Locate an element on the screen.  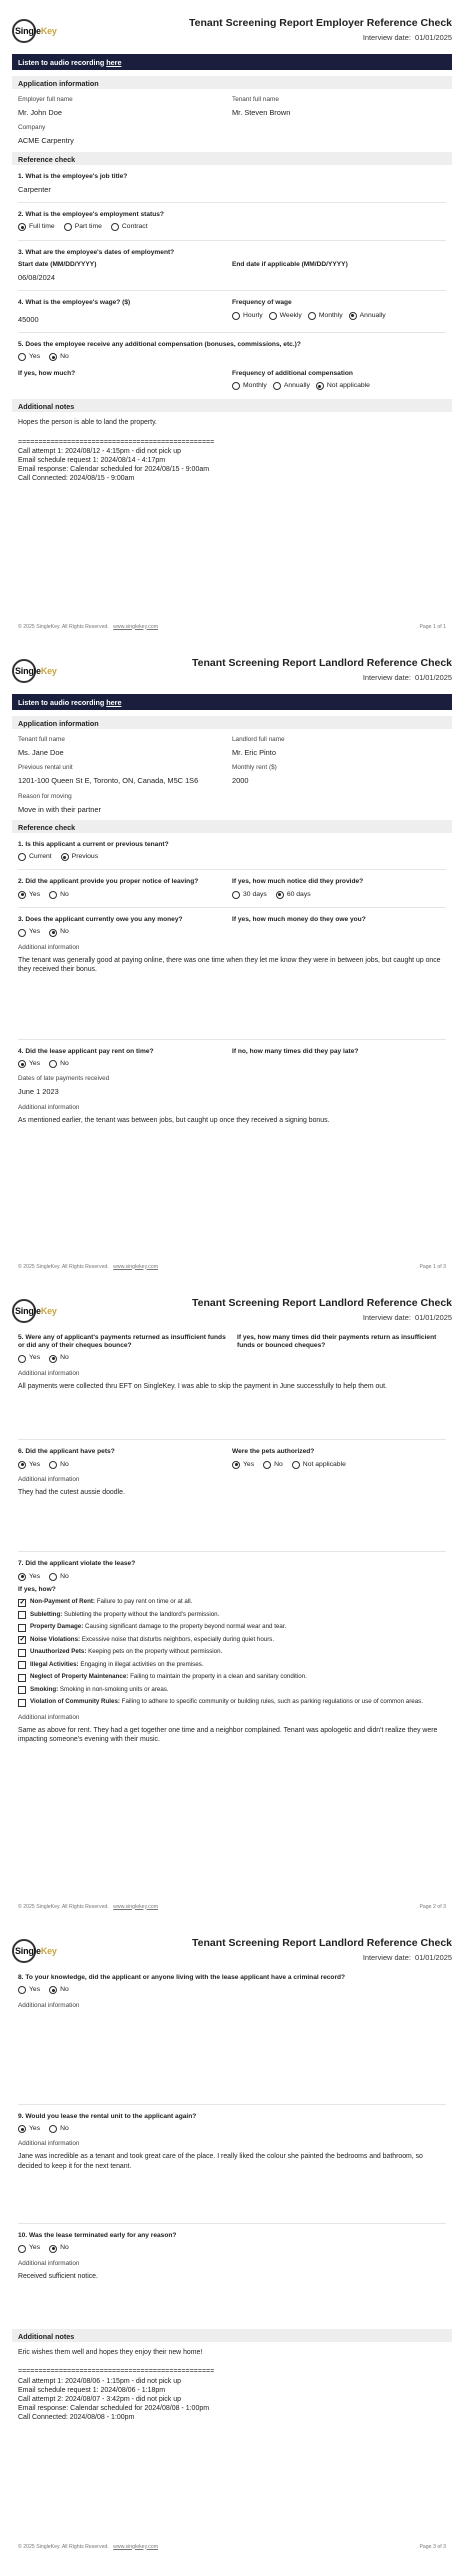
question-7: 7. Did the applicant violate the lease? is located at coordinates (77, 1564).